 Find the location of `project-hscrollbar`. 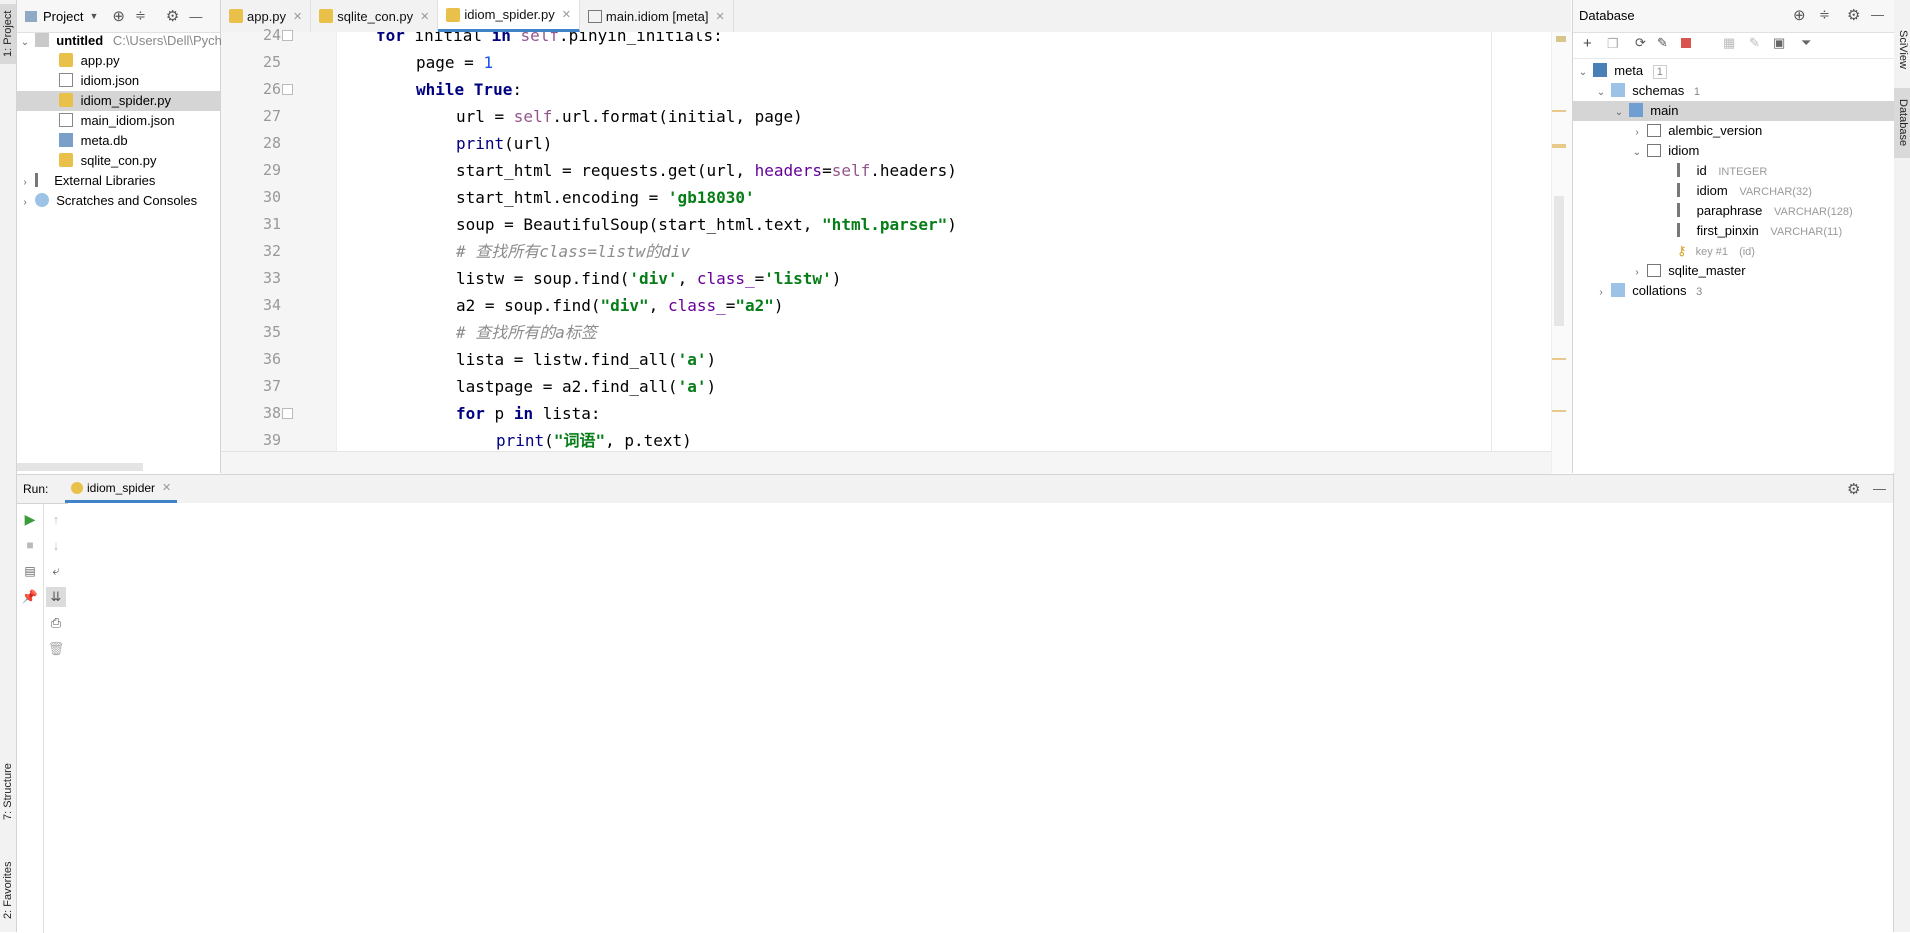

project-hscrollbar is located at coordinates (80, 467).